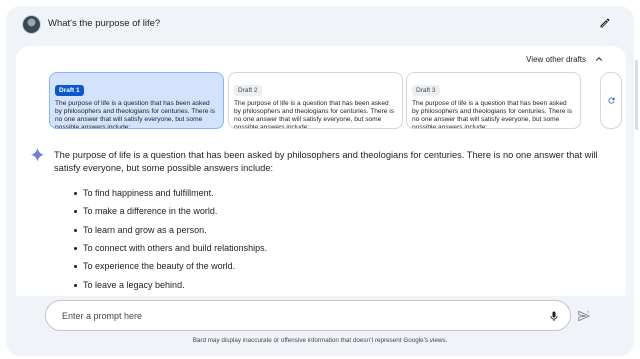 This screenshot has height=359, width=640. Describe the element at coordinates (69, 90) in the screenshot. I see `draft-badge: Draft 1` at that location.